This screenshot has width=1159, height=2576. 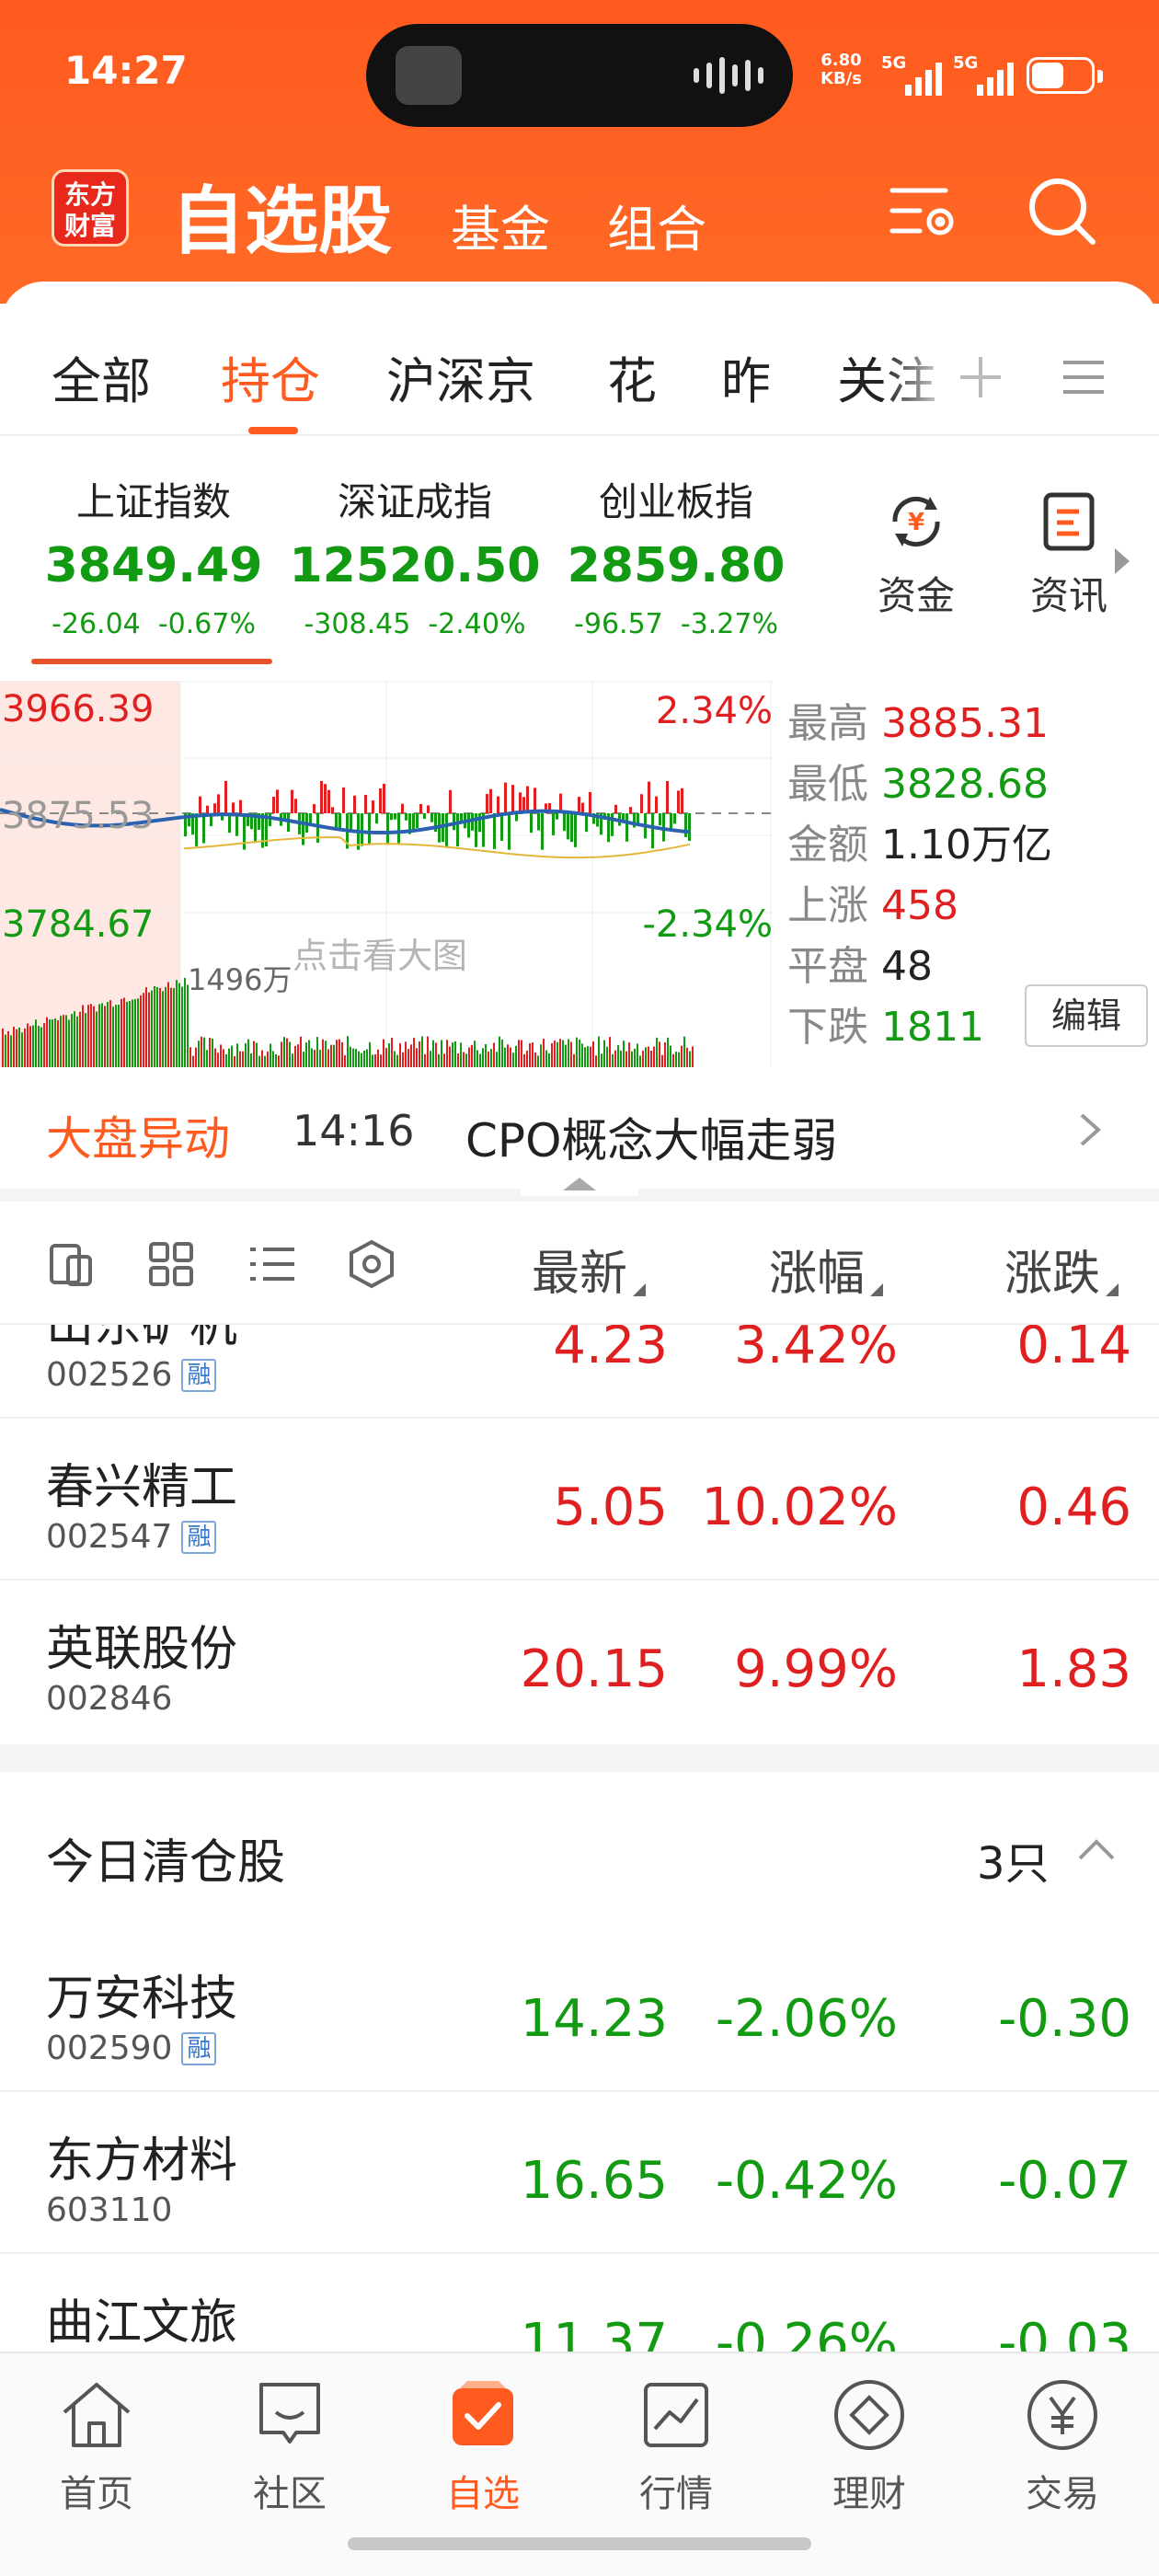 What do you see at coordinates (90, 208) in the screenshot?
I see `app-logo: 东方 财富` at bounding box center [90, 208].